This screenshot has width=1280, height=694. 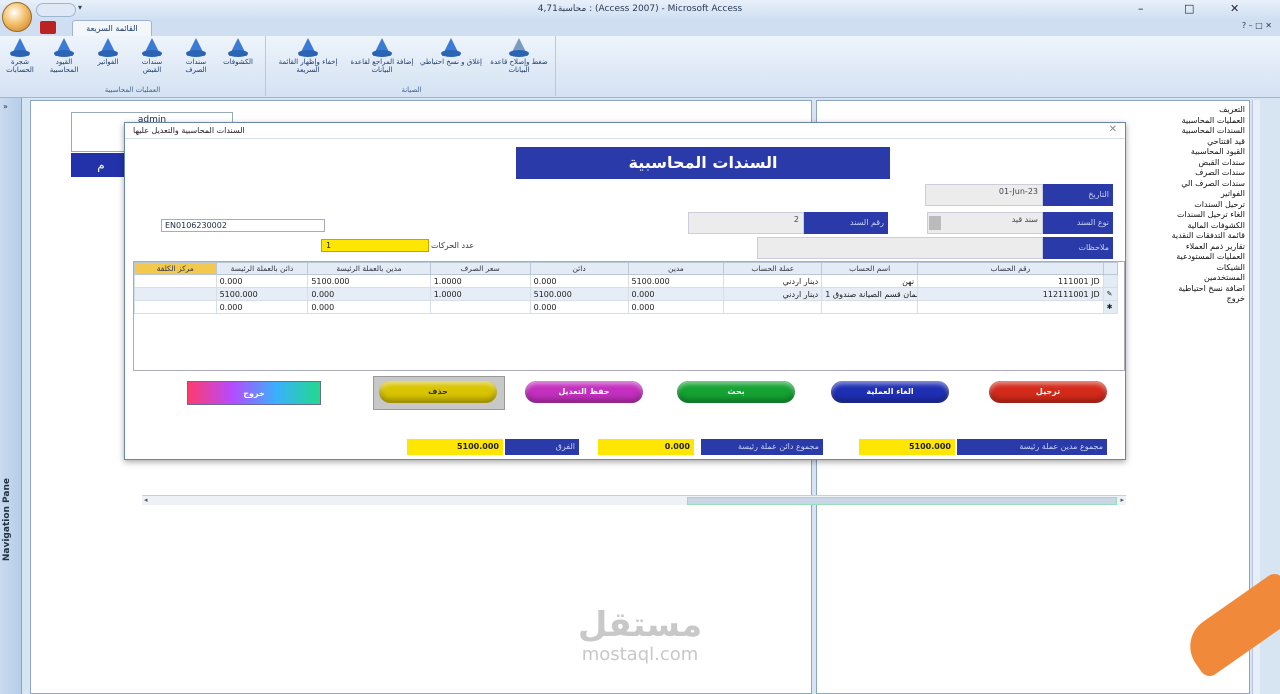 I want to click on ribbon-btn-invoices: الفواتير, so click(x=108, y=52).